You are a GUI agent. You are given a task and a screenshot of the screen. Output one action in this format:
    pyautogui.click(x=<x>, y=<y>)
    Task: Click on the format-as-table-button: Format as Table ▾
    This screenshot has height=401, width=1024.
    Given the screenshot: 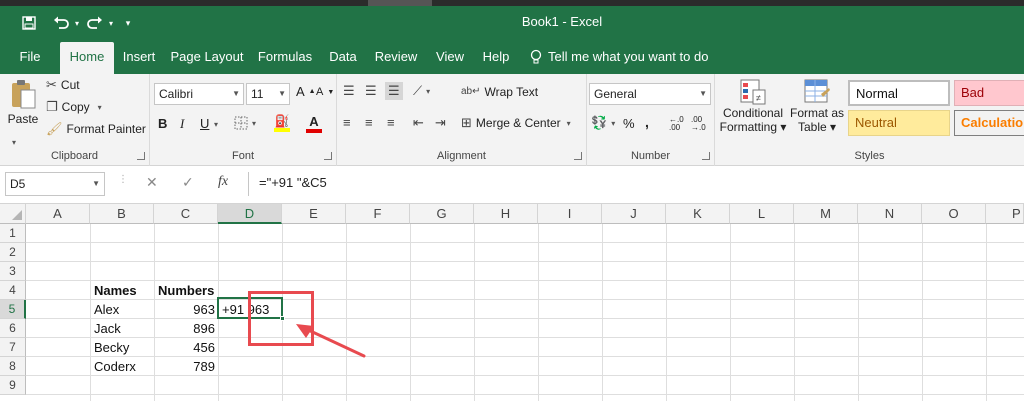 What is the action you would take?
    pyautogui.click(x=817, y=106)
    